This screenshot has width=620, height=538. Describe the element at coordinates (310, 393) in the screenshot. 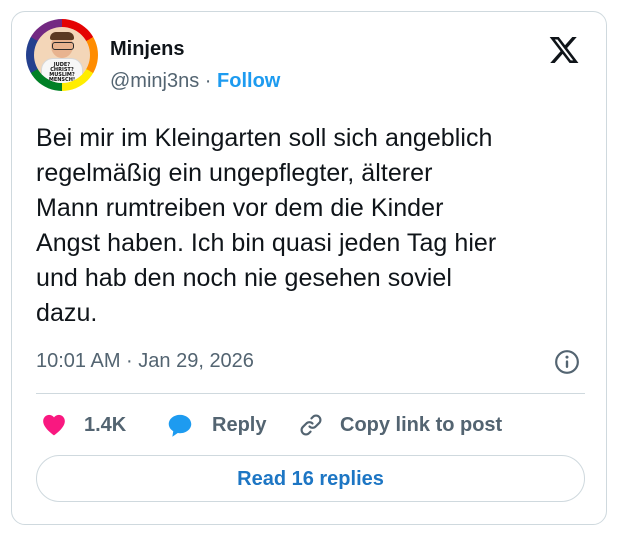

I see `divider` at that location.